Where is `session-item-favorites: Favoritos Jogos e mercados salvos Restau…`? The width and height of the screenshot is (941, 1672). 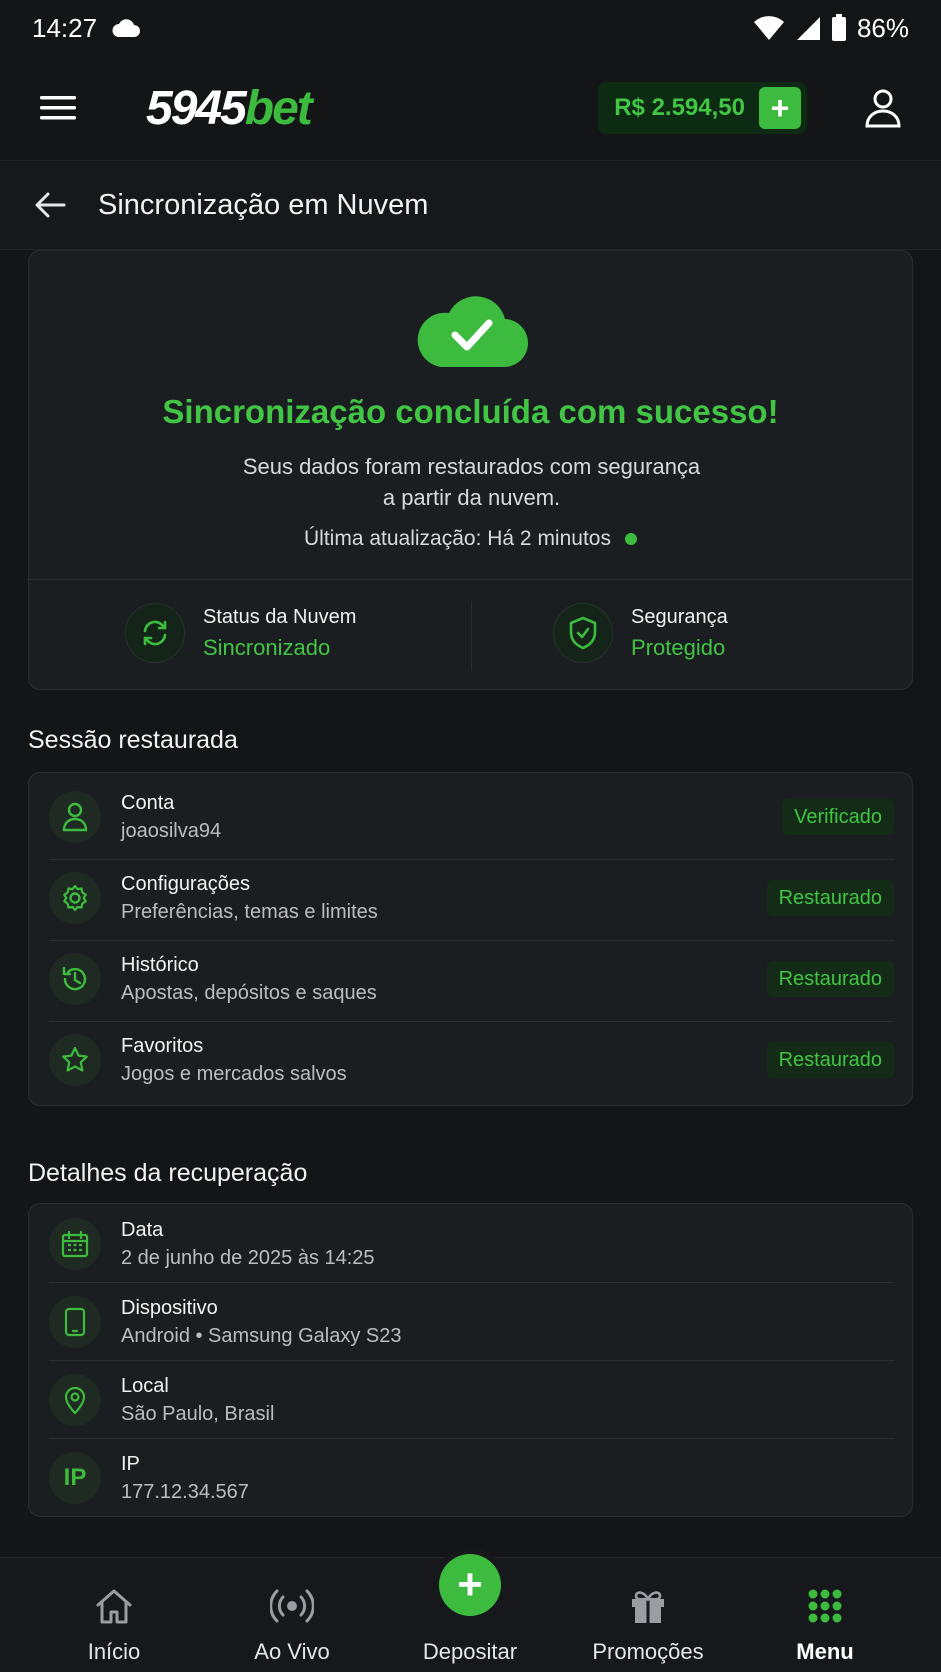
session-item-favorites: Favoritos Jogos e mercados salvos Restau… is located at coordinates (471, 1060).